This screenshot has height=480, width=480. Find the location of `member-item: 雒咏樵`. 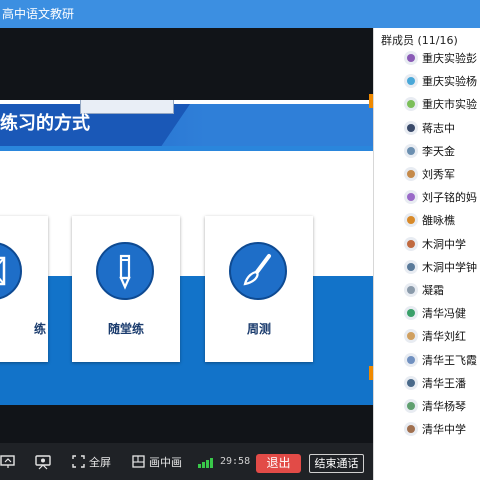

member-item: 雒咏樵 is located at coordinates (429, 220).